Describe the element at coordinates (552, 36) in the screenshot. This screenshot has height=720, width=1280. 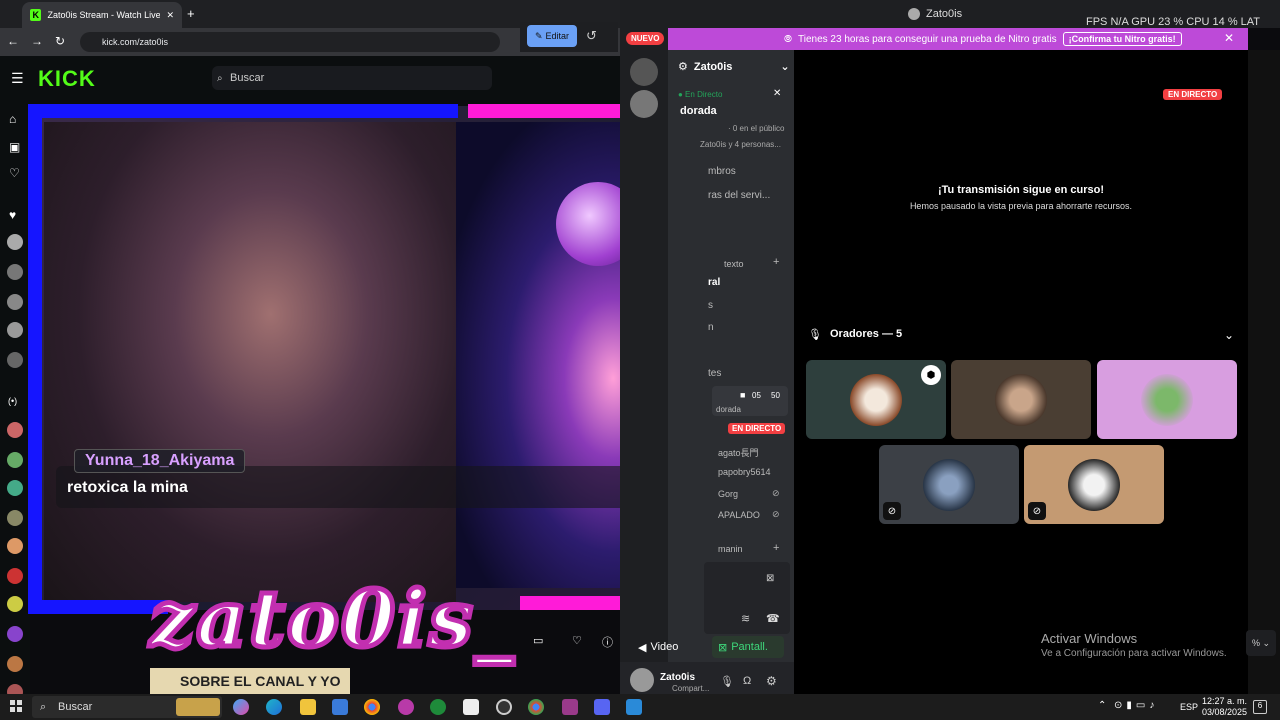
I see `edit-button: ✎ Editar` at that location.